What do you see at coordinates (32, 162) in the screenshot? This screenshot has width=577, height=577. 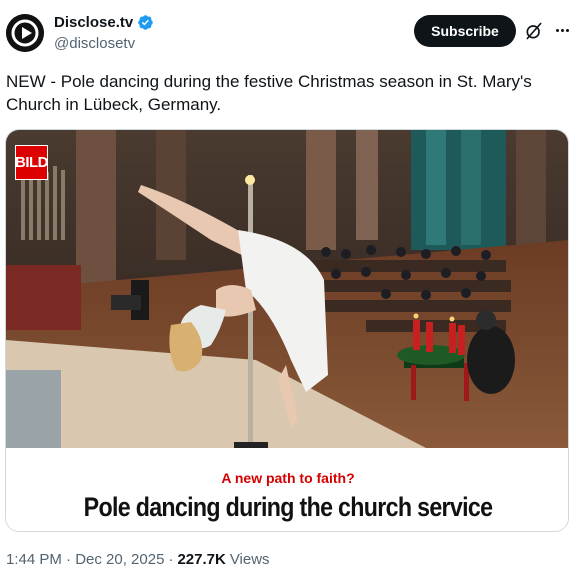 I see `bild-logo: BILD` at bounding box center [32, 162].